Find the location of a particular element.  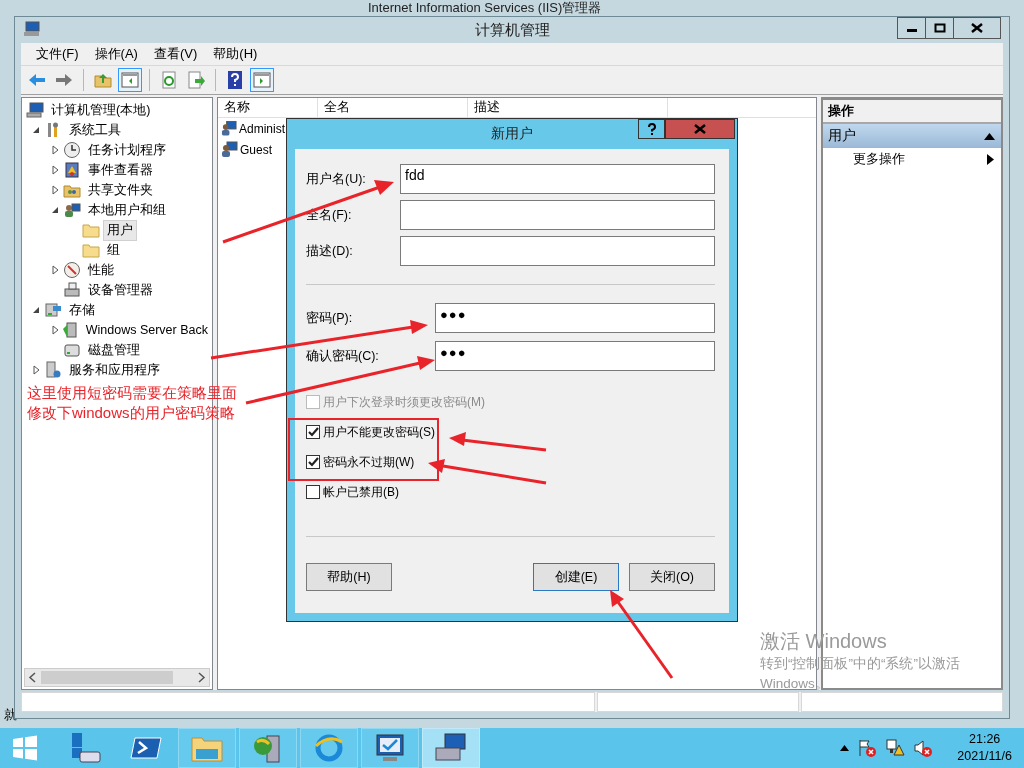

input-field: fdd is located at coordinates (557, 179).